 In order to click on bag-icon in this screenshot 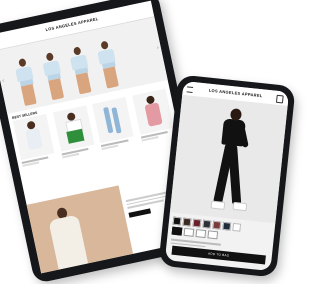, I will do `click(279, 99)`.